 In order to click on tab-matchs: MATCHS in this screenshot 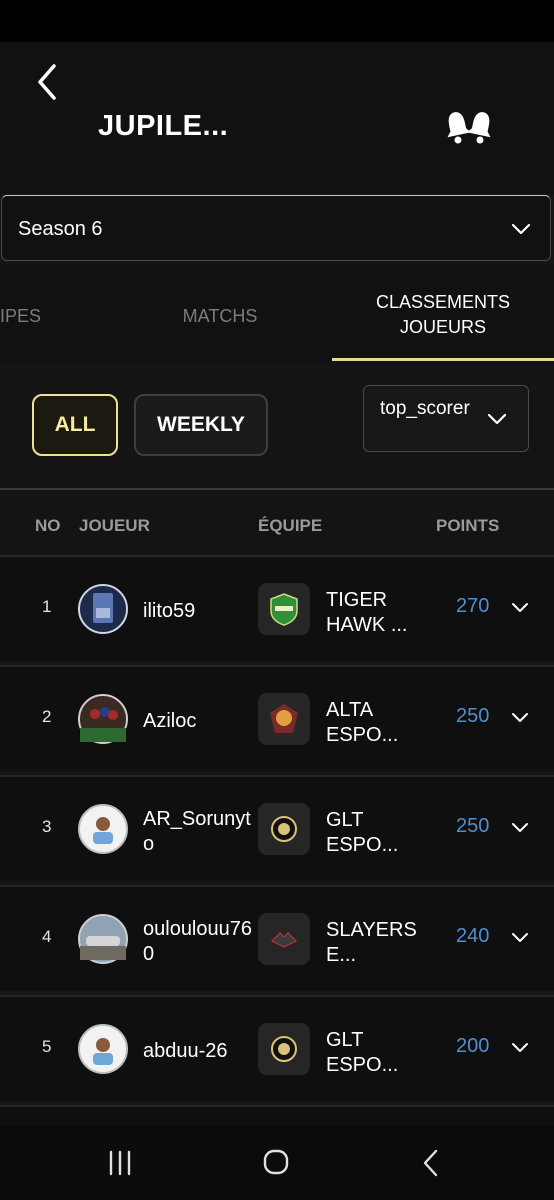, I will do `click(220, 316)`.